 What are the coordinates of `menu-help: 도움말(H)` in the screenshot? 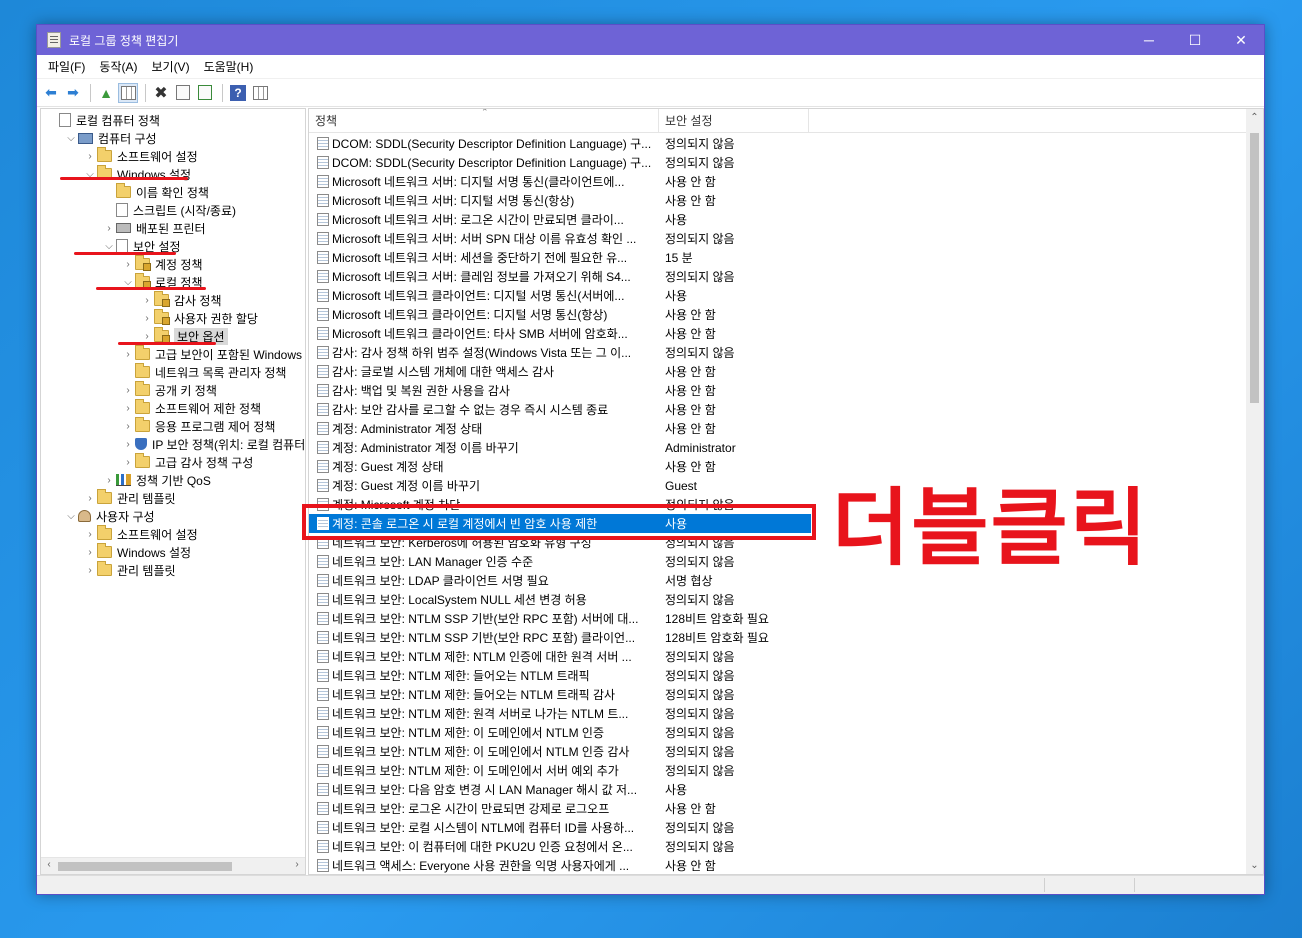 It's located at (229, 66).